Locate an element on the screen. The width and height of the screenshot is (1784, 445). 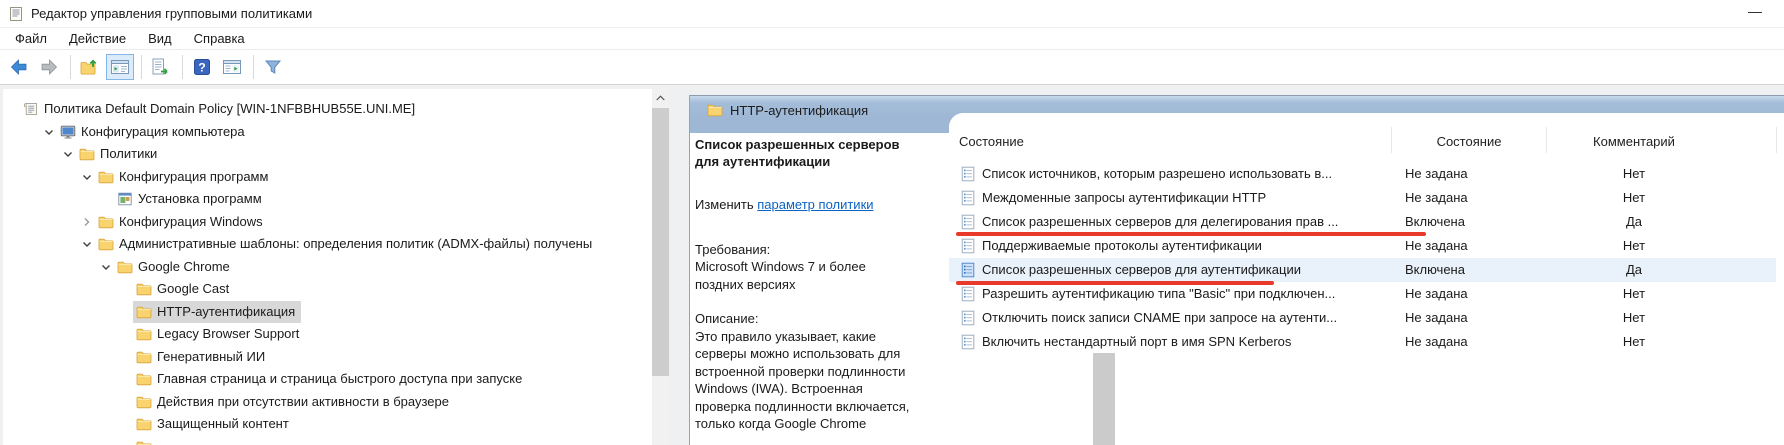
menu-item-1: Действие is located at coordinates (97, 38).